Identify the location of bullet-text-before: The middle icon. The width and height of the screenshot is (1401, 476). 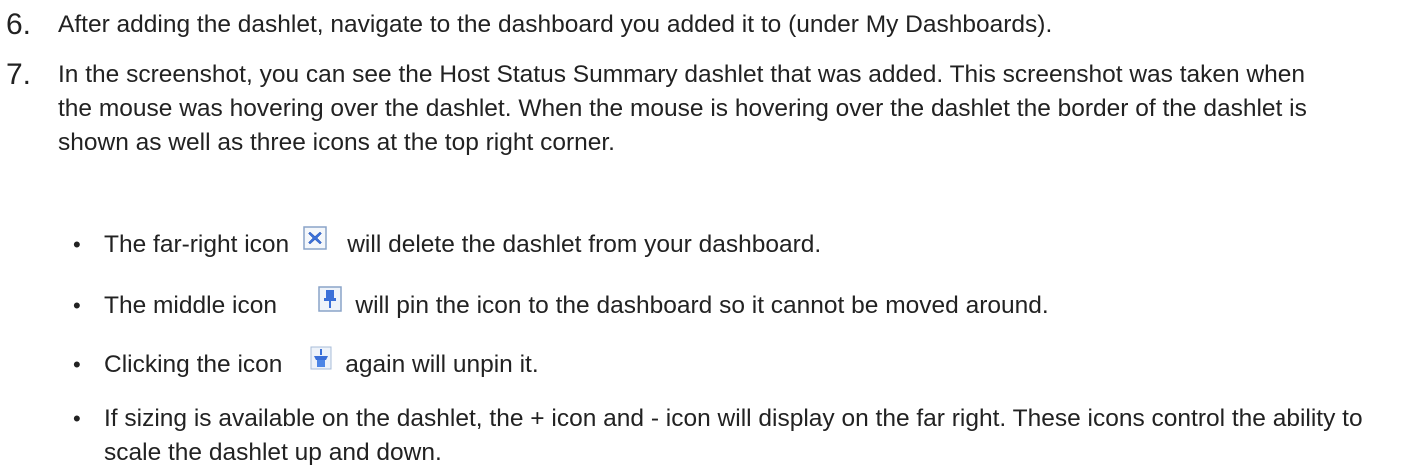
(190, 305).